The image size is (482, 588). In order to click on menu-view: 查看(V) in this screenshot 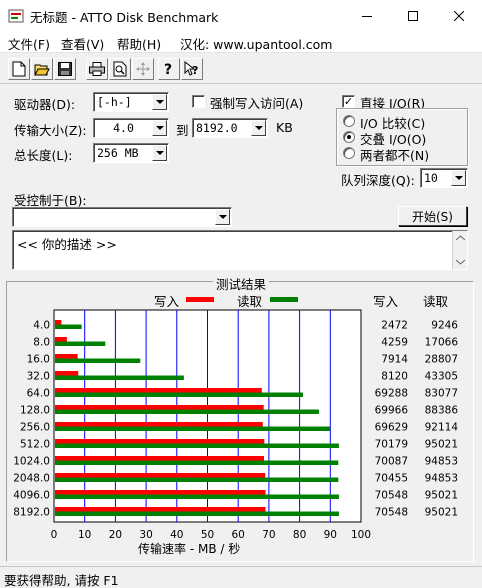, I will do `click(82, 43)`.